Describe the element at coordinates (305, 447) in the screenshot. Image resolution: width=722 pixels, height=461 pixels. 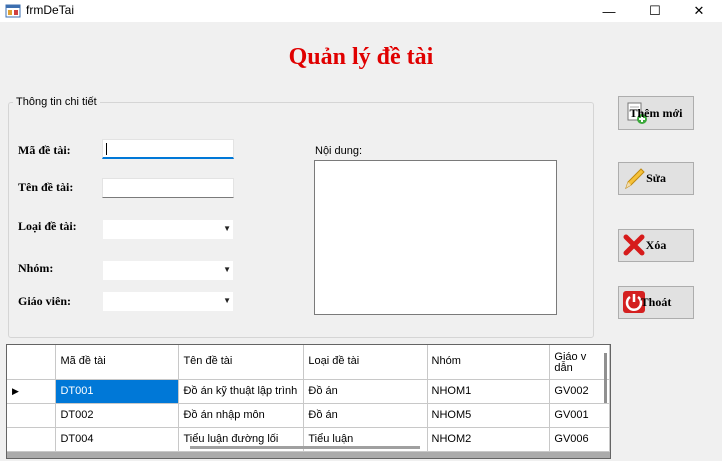
I see `horizontal-scrollbar` at that location.